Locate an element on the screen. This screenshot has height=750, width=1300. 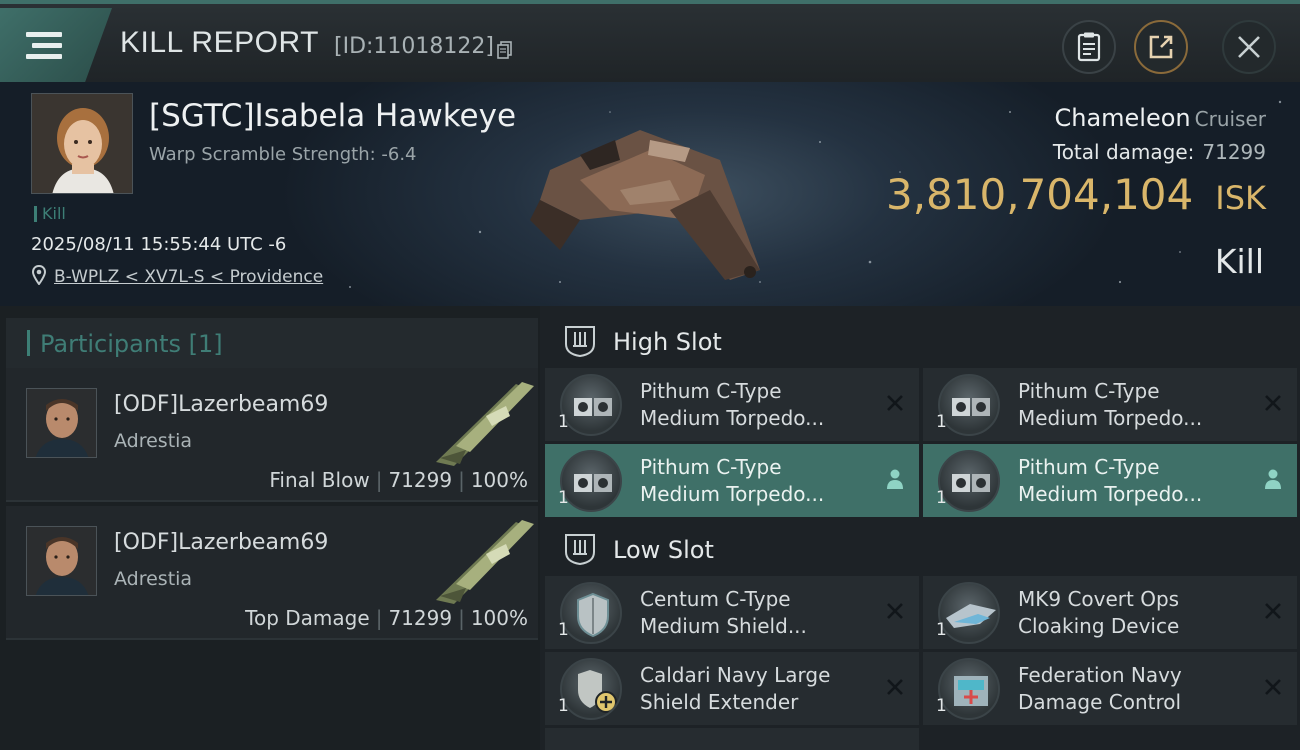
page-title: KILL REPORT is located at coordinates (219, 42).